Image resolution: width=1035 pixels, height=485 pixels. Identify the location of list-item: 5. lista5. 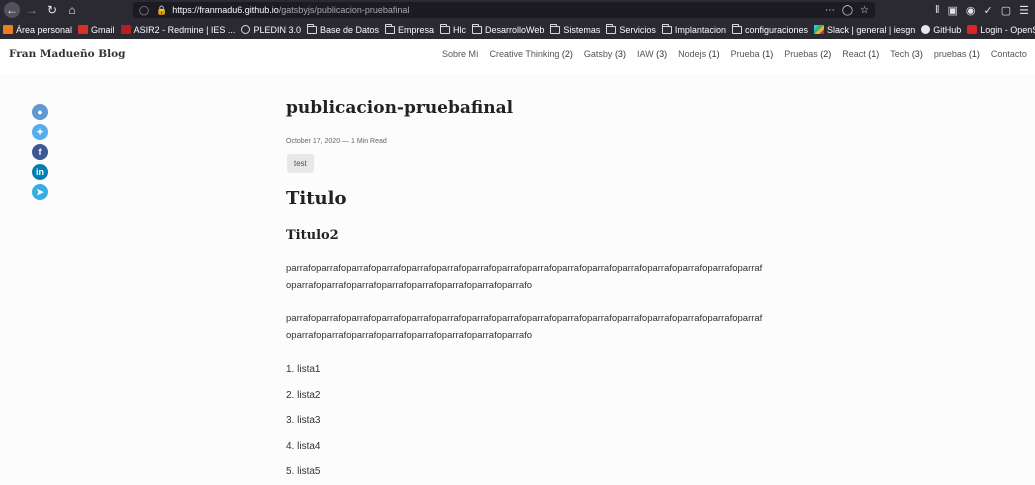
(303, 471).